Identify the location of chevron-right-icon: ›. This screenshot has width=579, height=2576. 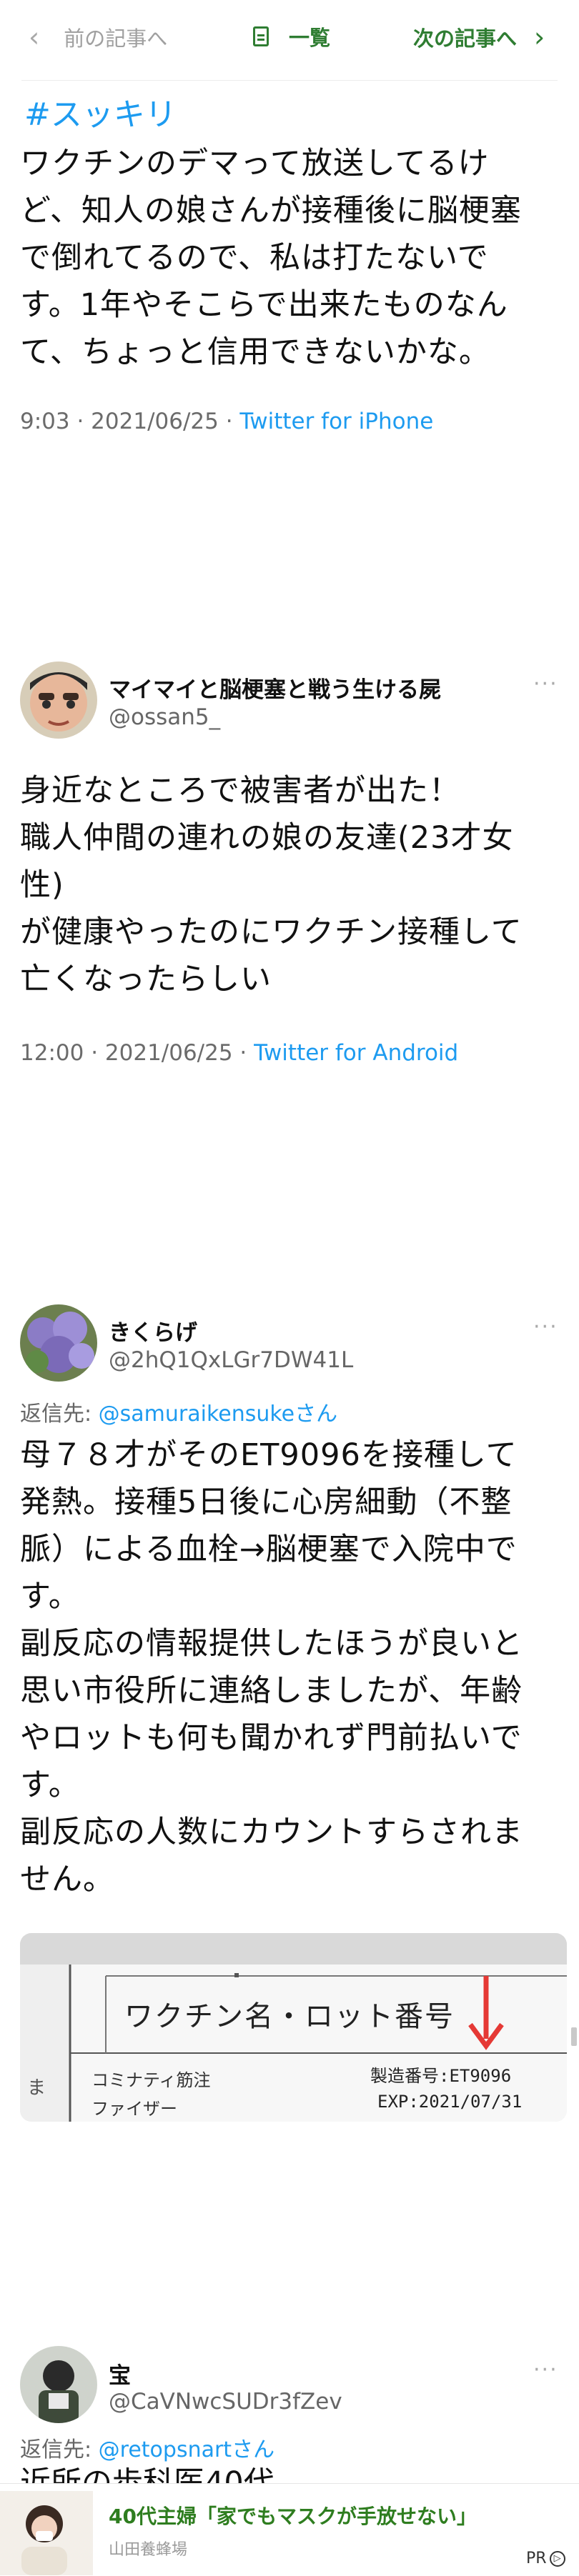
(539, 37).